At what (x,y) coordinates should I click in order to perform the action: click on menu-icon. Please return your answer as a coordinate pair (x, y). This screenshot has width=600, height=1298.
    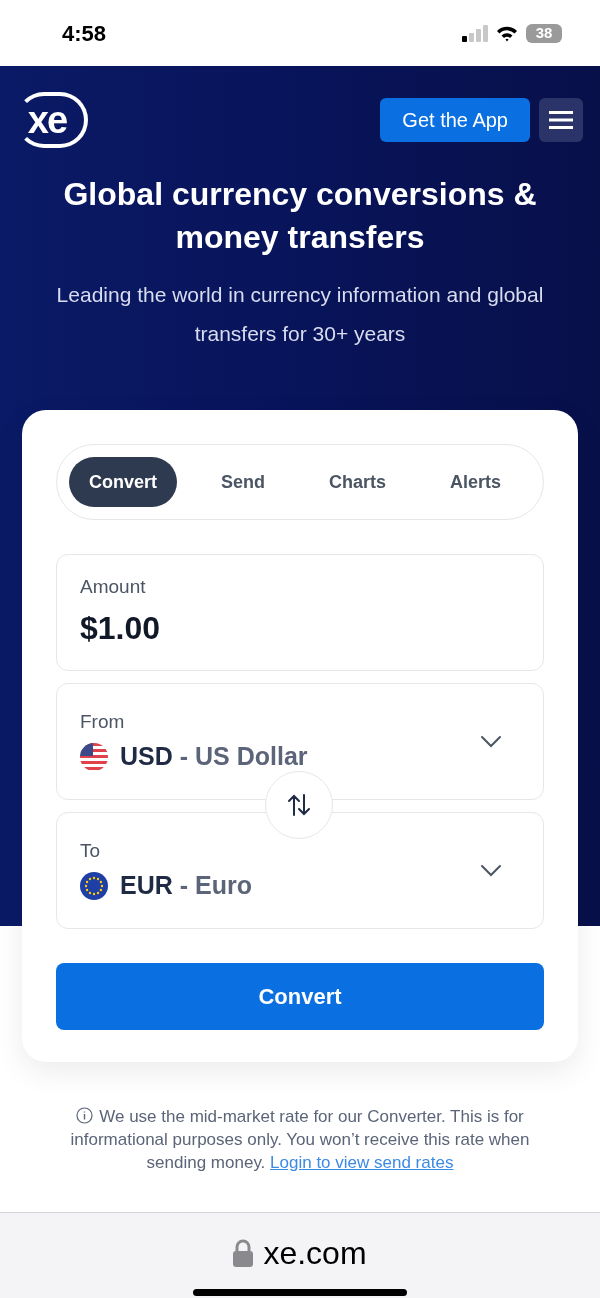
    Looking at the image, I should click on (561, 120).